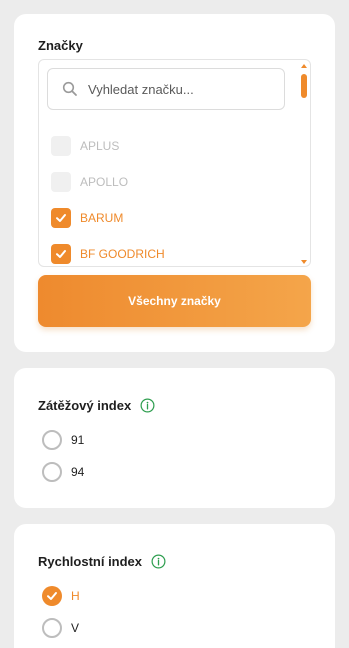 This screenshot has width=349, height=648. Describe the element at coordinates (60, 45) in the screenshot. I see `brands-title: Značky` at that location.